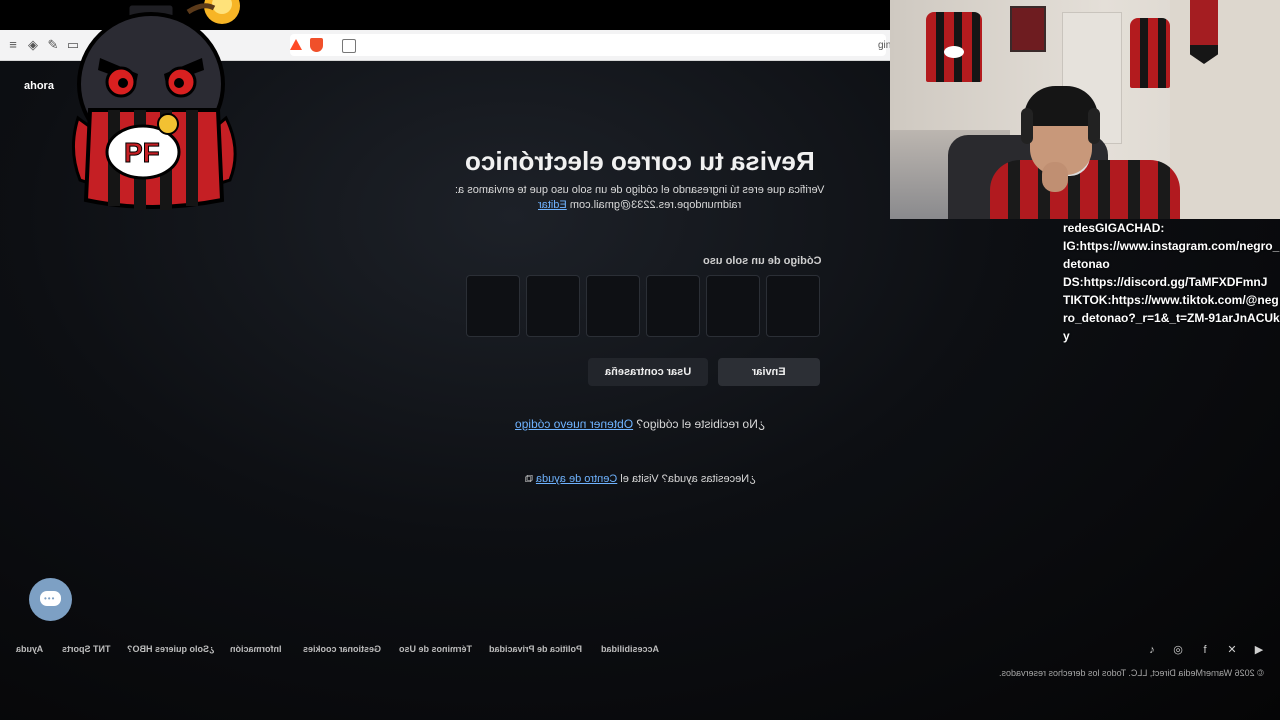 This screenshot has width=1280, height=720. What do you see at coordinates (50, 599) in the screenshot?
I see `chat-support-button: •••` at bounding box center [50, 599].